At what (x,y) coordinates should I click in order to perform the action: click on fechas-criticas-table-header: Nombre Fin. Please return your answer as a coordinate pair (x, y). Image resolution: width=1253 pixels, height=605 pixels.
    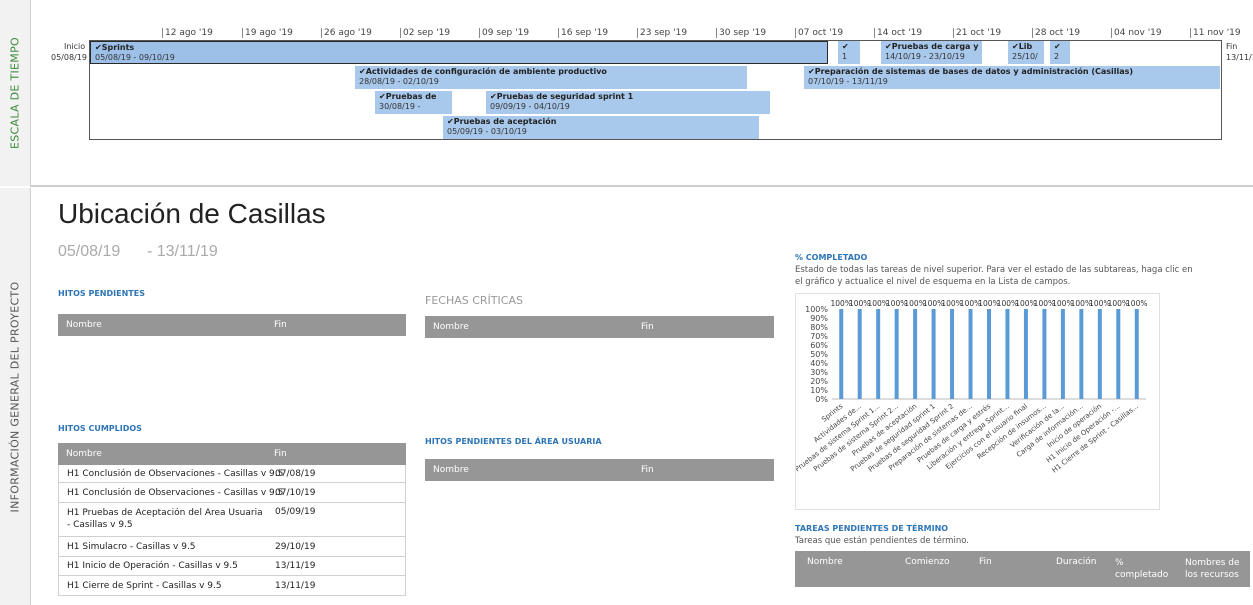
    Looking at the image, I should click on (599, 327).